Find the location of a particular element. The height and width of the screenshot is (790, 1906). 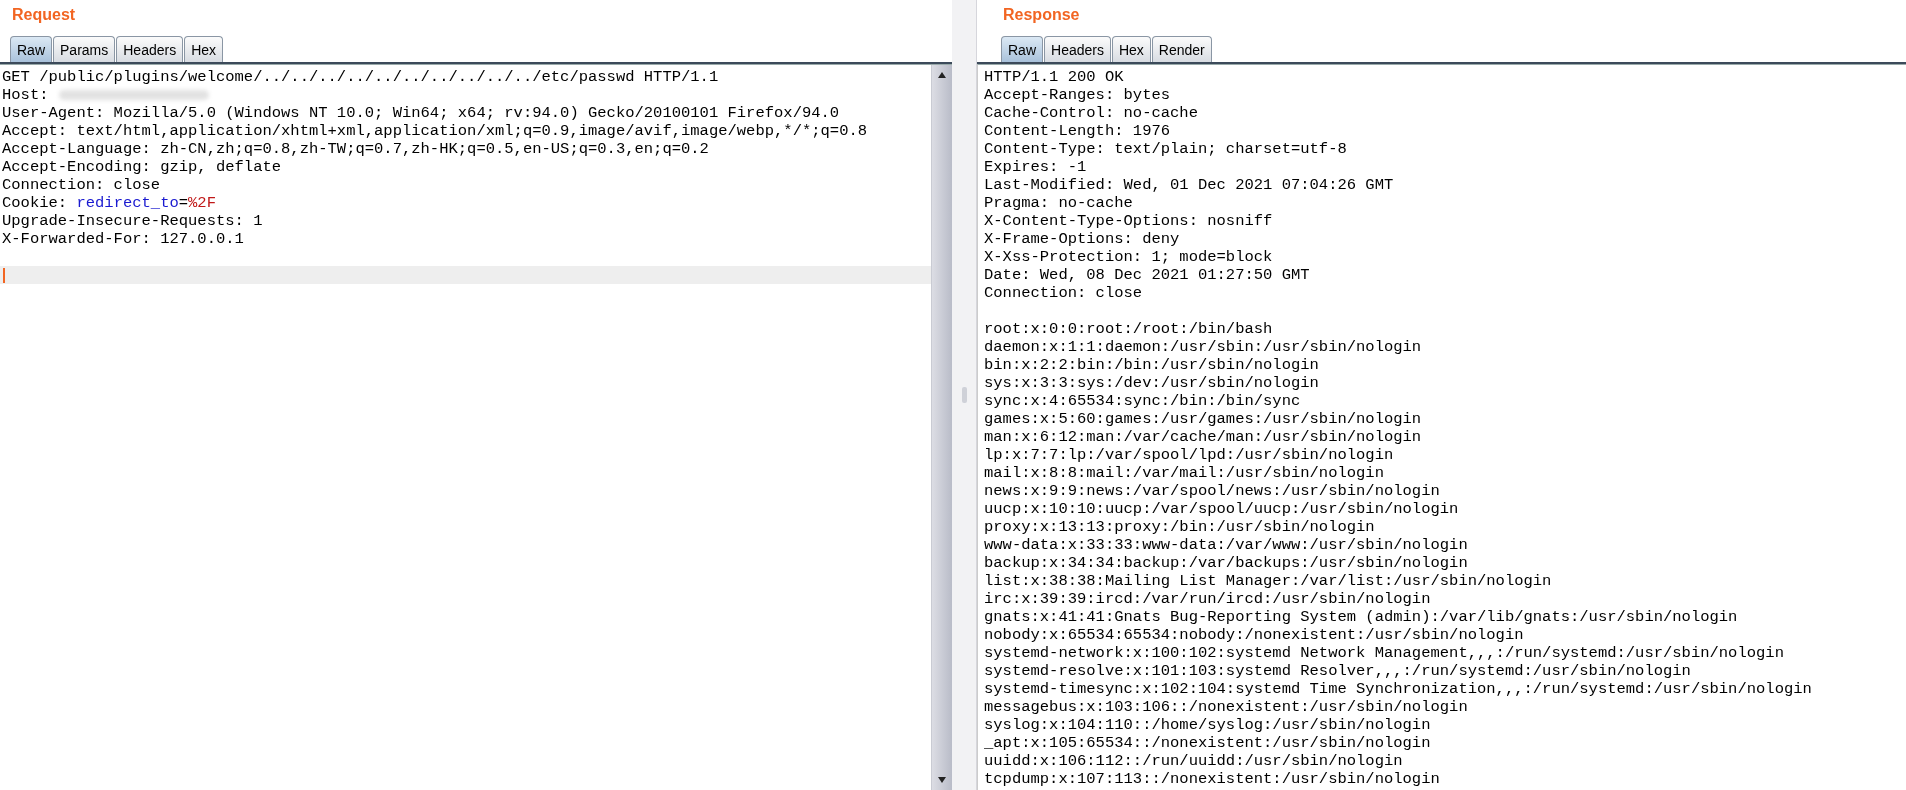

code-line: gnats:x:41:41:Gnats Bug-Reporting System (admin):/var/lib/gnats:/usr/sbin/nologin is located at coordinates (1361, 617).